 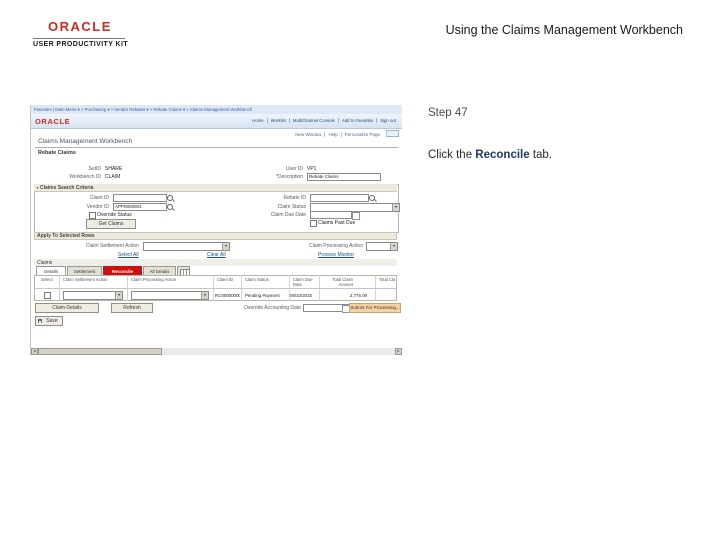 What do you see at coordinates (301, 295) in the screenshot?
I see `row-due-date: 05/10/2015` at bounding box center [301, 295].